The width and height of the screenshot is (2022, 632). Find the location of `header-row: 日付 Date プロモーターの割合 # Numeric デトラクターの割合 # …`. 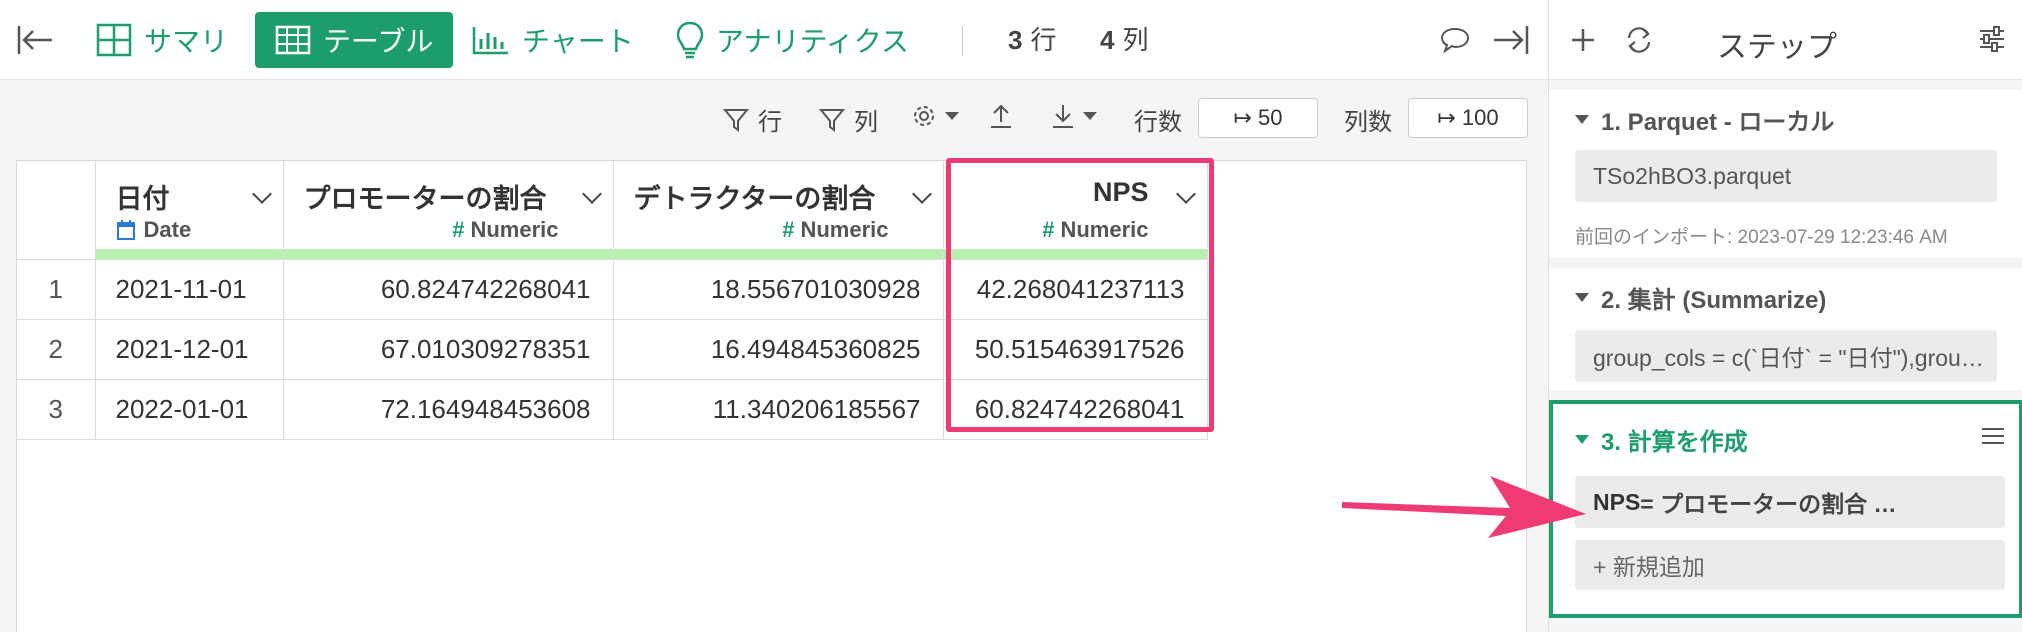

header-row: 日付 Date プロモーターの割合 # Numeric デトラクターの割合 # … is located at coordinates (612, 210).